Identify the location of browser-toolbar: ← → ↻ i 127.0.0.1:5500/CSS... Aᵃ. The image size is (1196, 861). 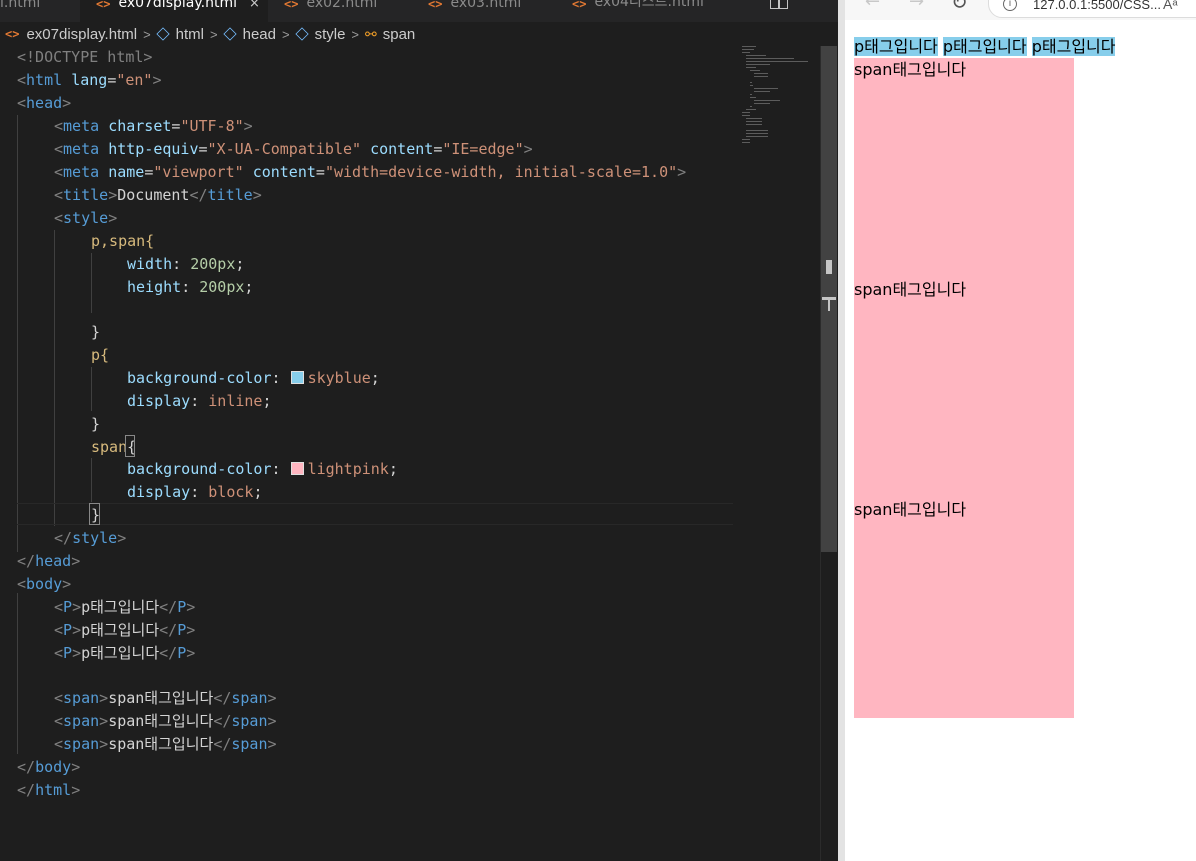
(1020, 10).